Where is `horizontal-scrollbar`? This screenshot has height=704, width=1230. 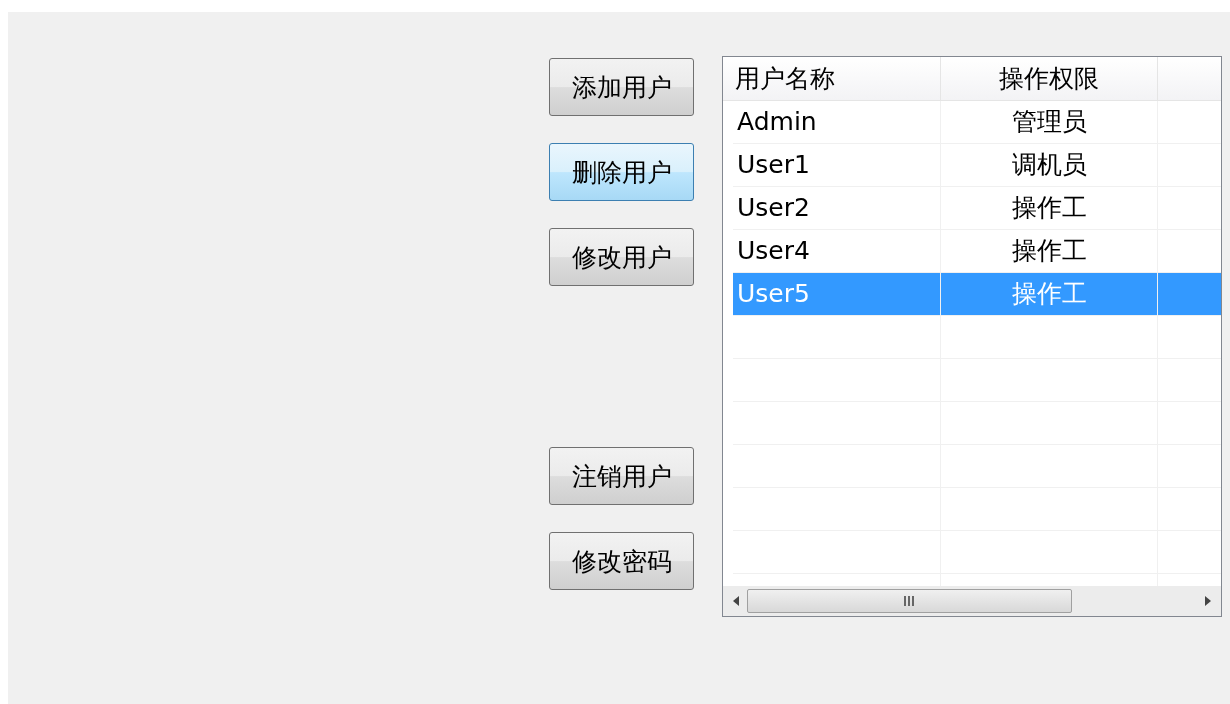
horizontal-scrollbar is located at coordinates (972, 601).